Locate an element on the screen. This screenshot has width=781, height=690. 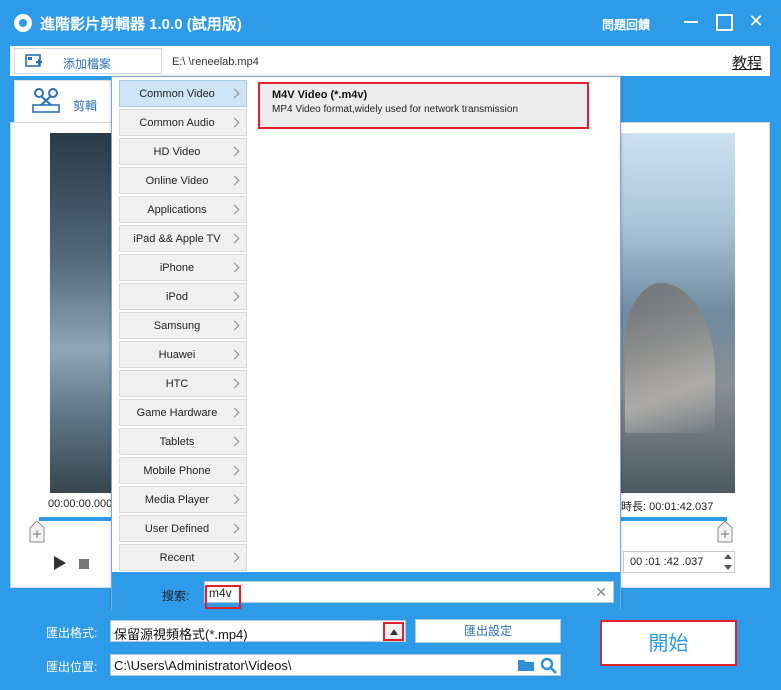
format-category-label: Online Video is located at coordinates (177, 181).